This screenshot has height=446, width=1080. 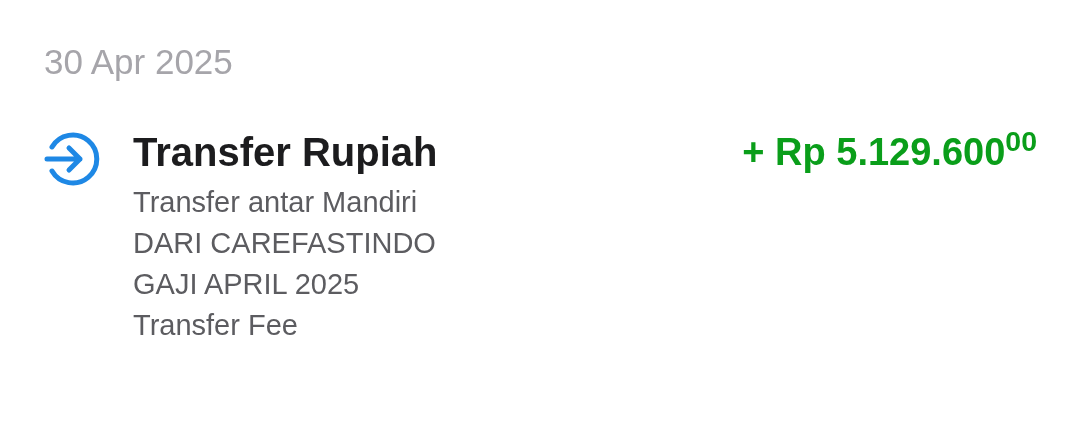 What do you see at coordinates (246, 284) in the screenshot?
I see `detail-line: GAJI APRIL 2025` at bounding box center [246, 284].